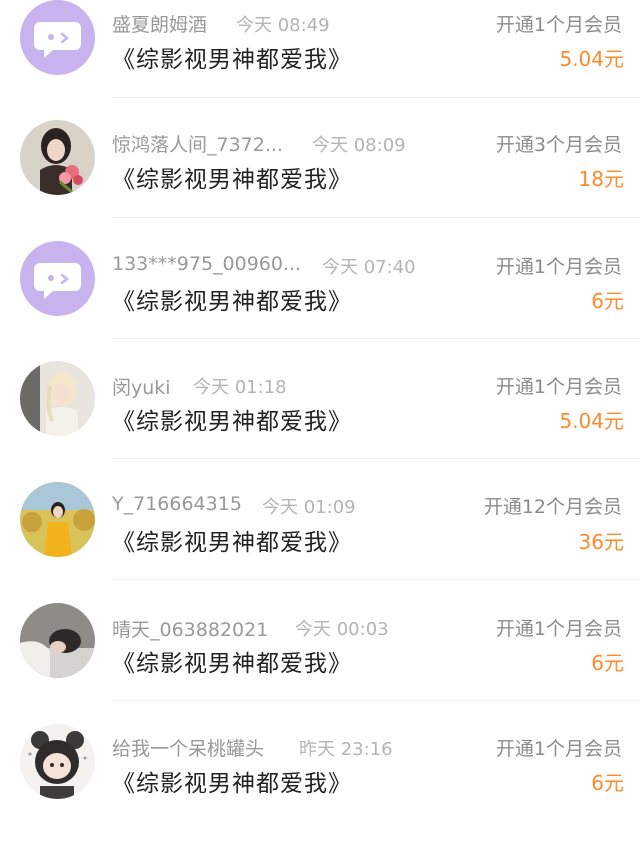 This screenshot has height=844, width=640. I want to click on timestamp: 今天 00:03, so click(342, 629).